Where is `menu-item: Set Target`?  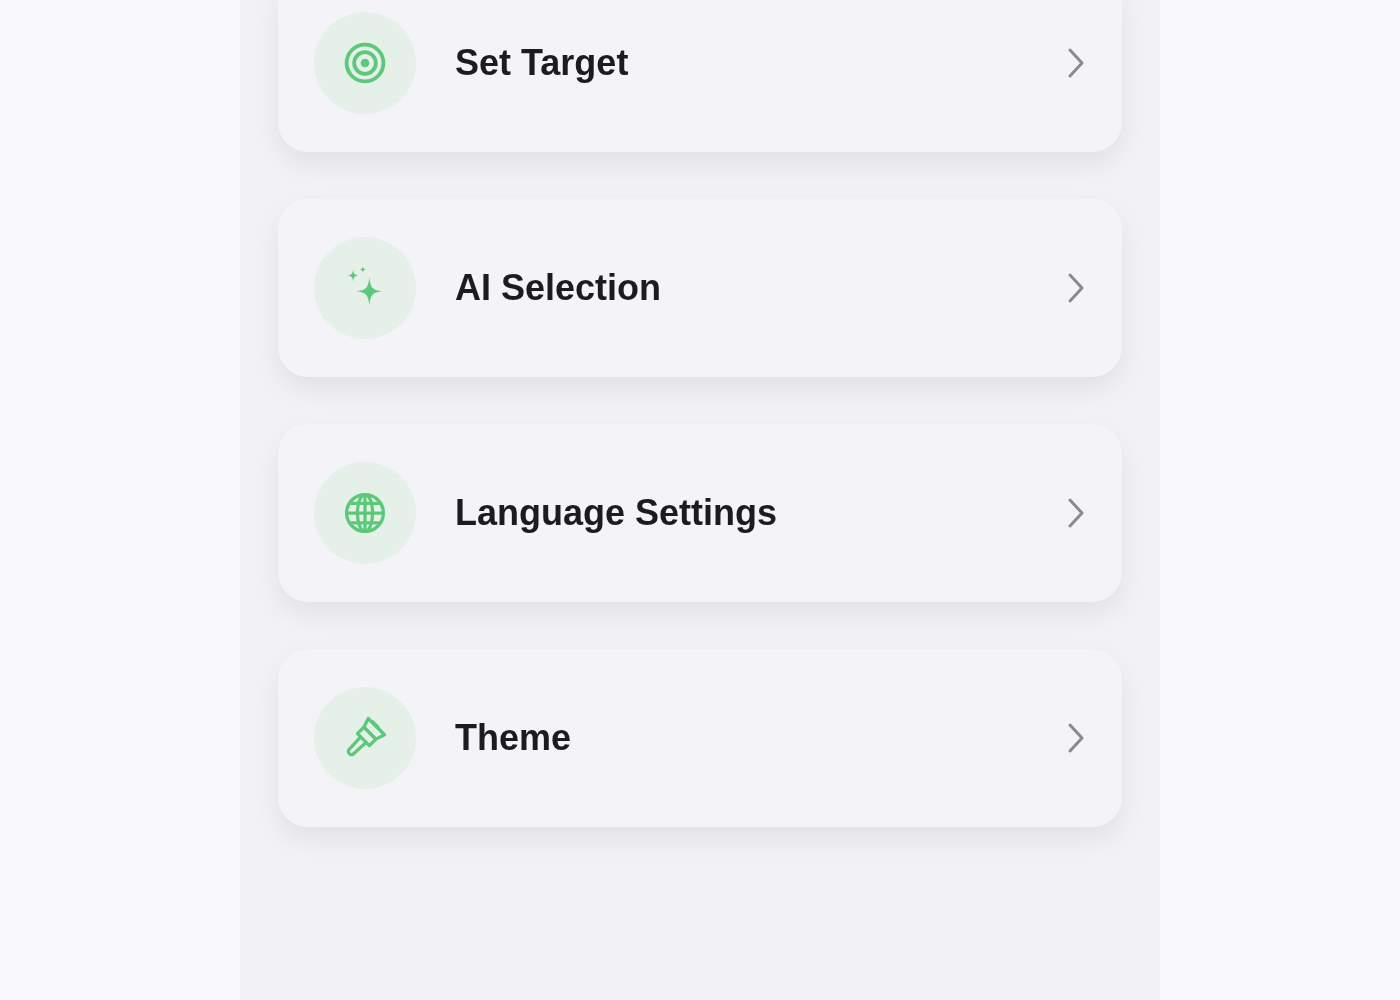 menu-item: Set Target is located at coordinates (700, 76).